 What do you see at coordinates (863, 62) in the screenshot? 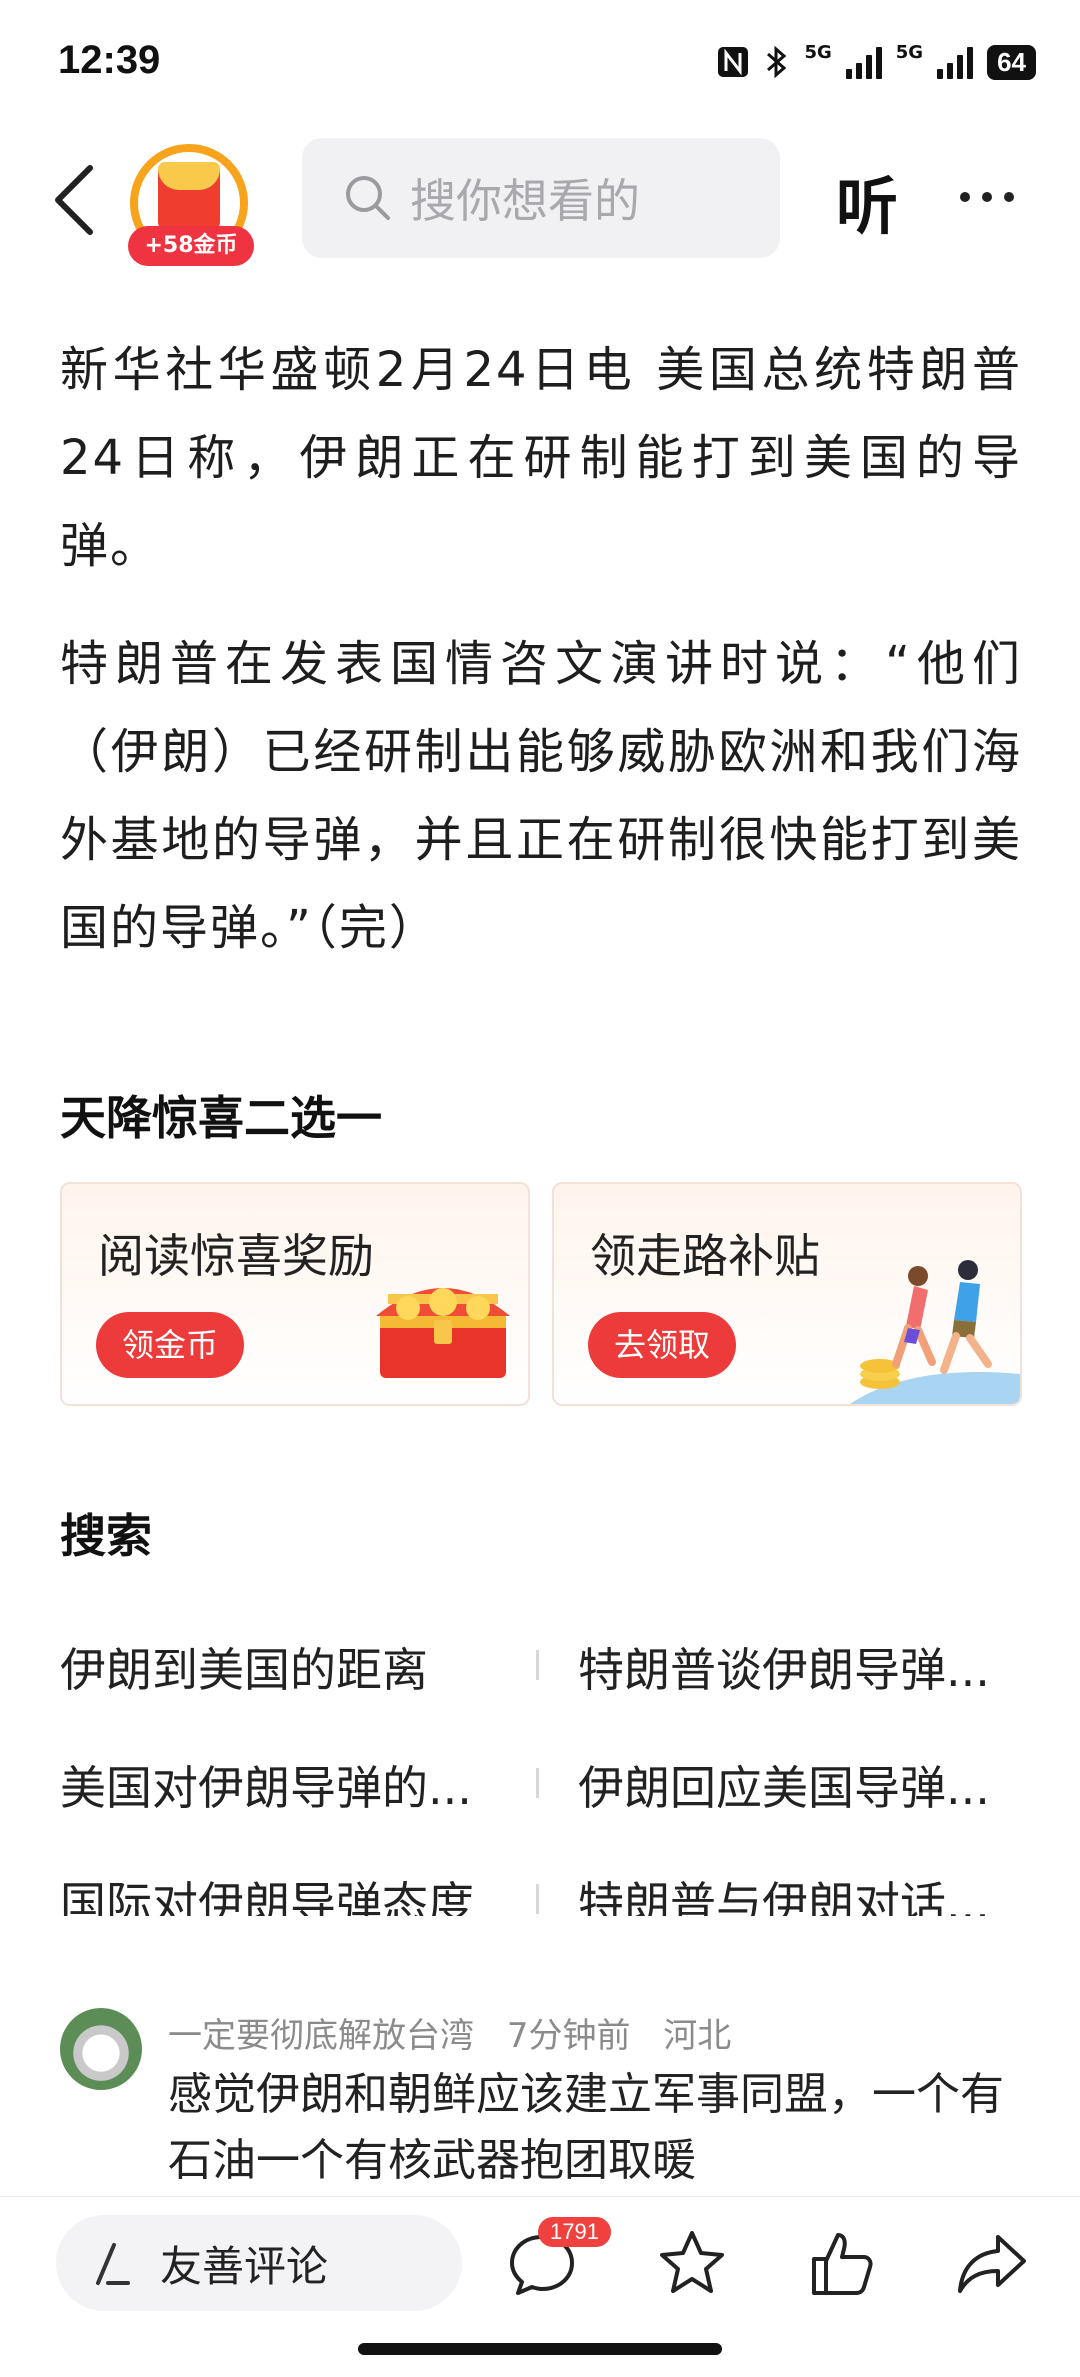
I see `signal-icon` at bounding box center [863, 62].